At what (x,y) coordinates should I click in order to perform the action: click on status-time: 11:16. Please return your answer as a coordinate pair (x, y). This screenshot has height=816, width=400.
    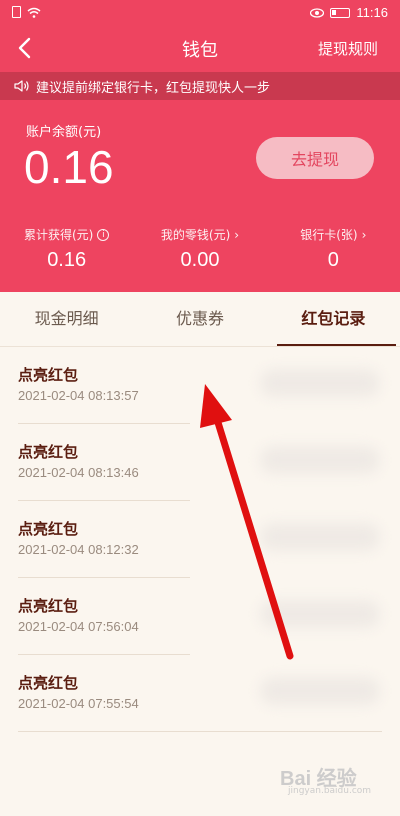
    Looking at the image, I should click on (372, 12).